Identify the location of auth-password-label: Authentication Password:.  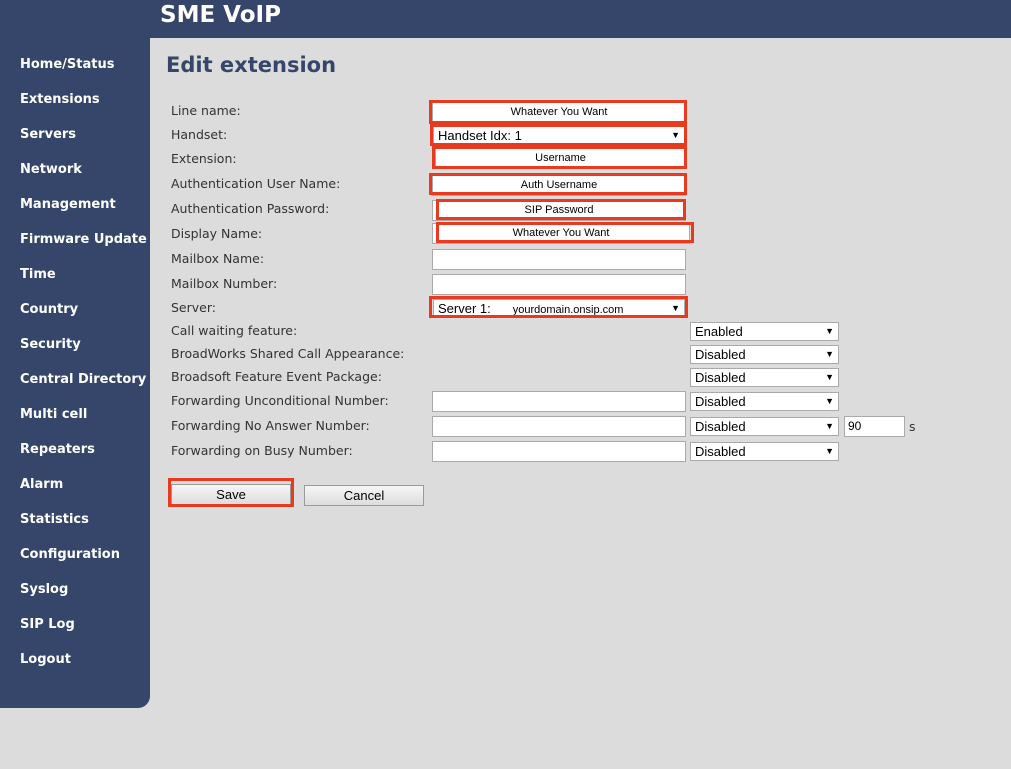
(250, 208).